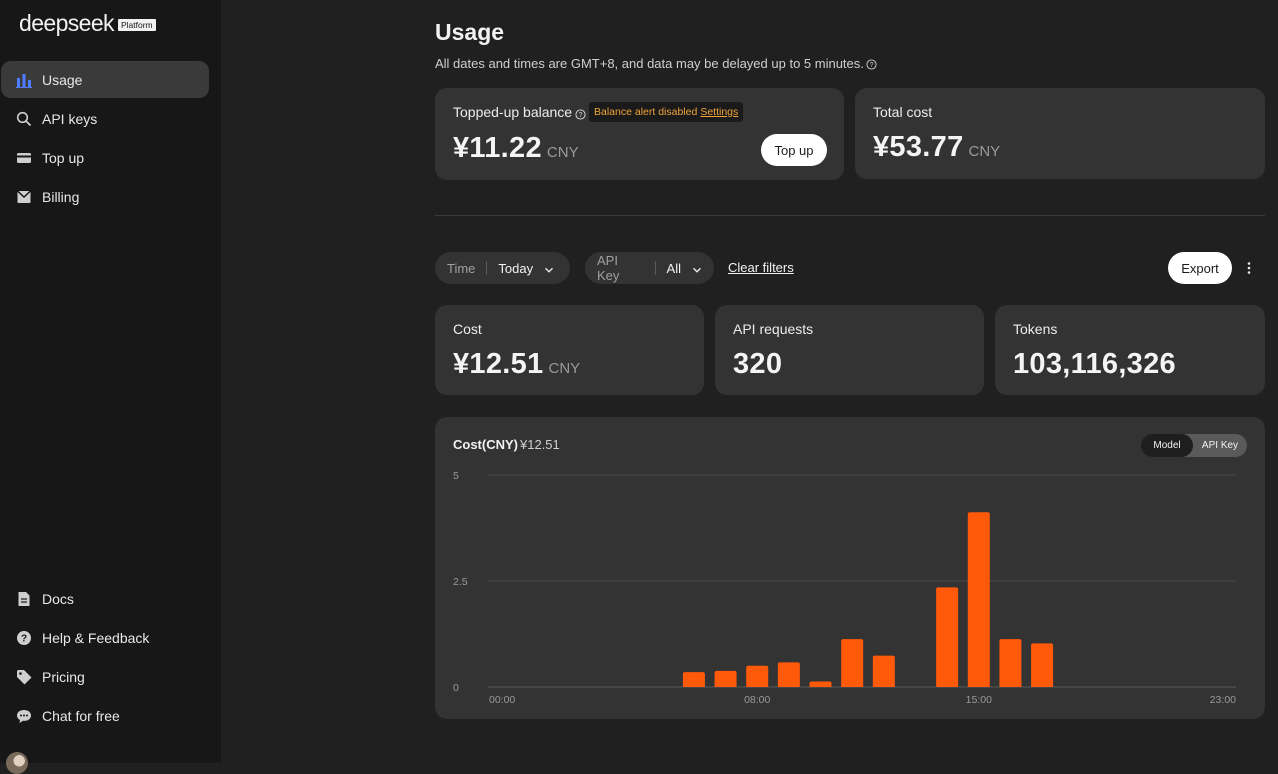 This screenshot has height=774, width=1278. I want to click on brand-logo: deepseek Platform, so click(87, 23).